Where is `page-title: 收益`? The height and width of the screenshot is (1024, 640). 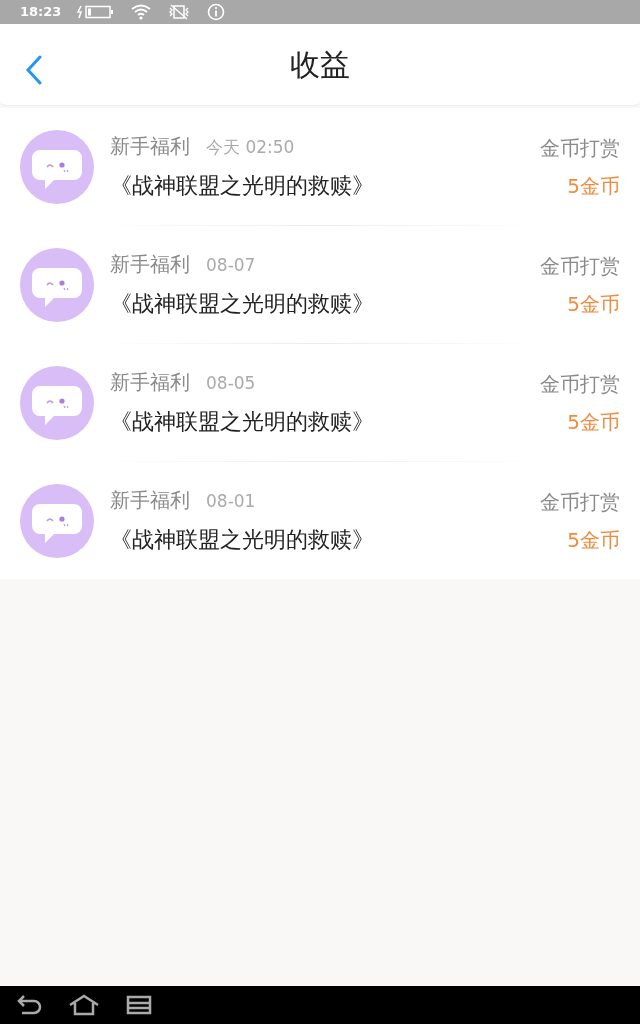
page-title: 收益 is located at coordinates (320, 65).